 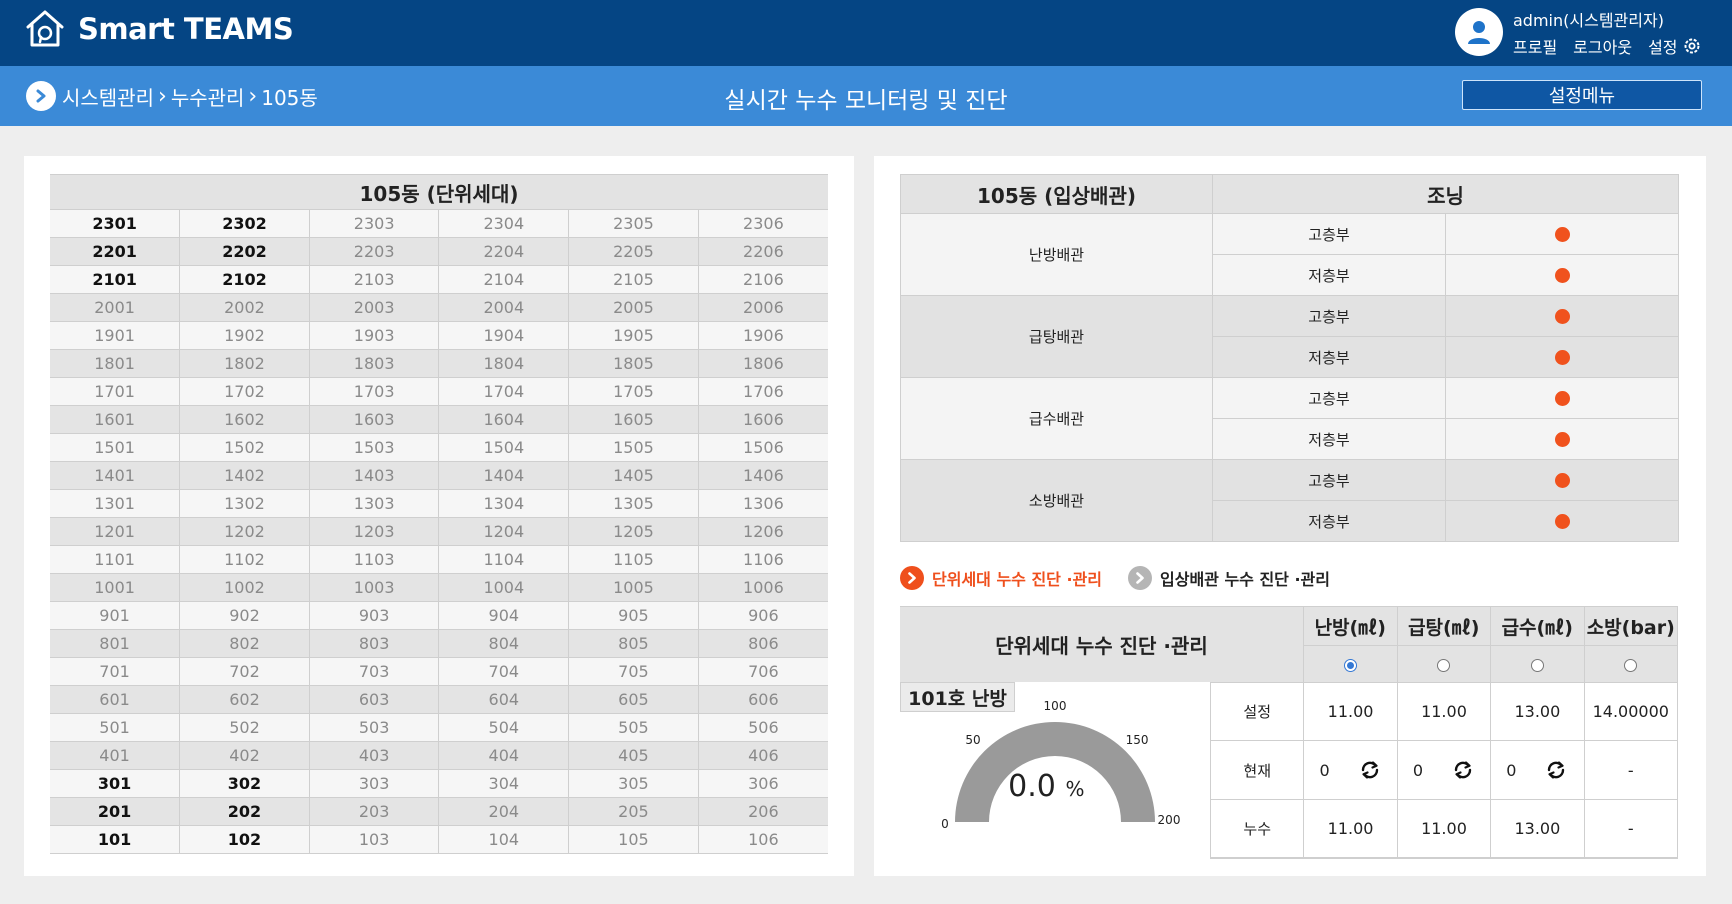 I want to click on unit-cell: 1503, so click(x=374, y=447).